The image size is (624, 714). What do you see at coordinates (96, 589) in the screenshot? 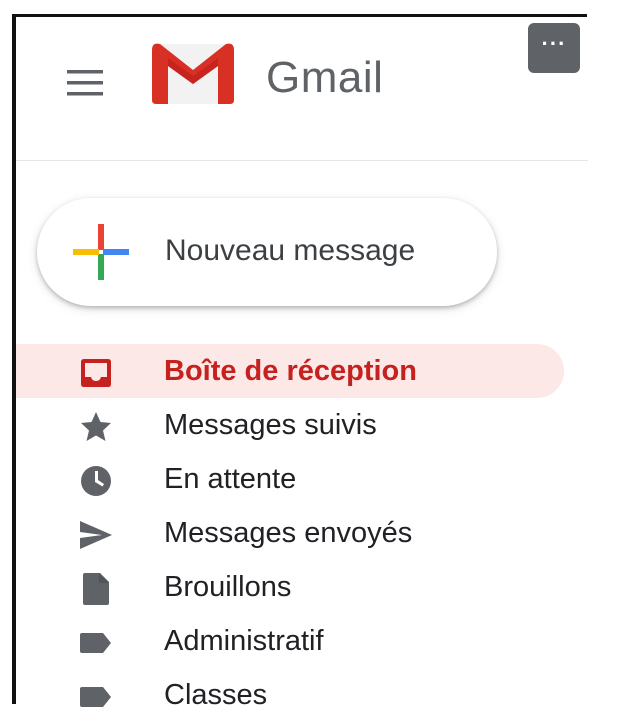
I see `draft-icon` at bounding box center [96, 589].